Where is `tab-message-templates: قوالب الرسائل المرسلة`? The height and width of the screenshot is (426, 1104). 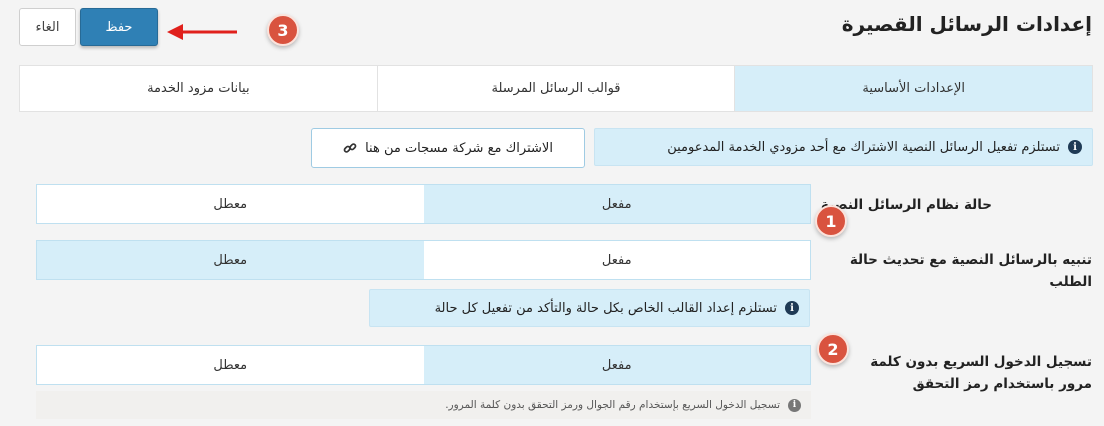 tab-message-templates: قوالب الرسائل المرسلة is located at coordinates (555, 88).